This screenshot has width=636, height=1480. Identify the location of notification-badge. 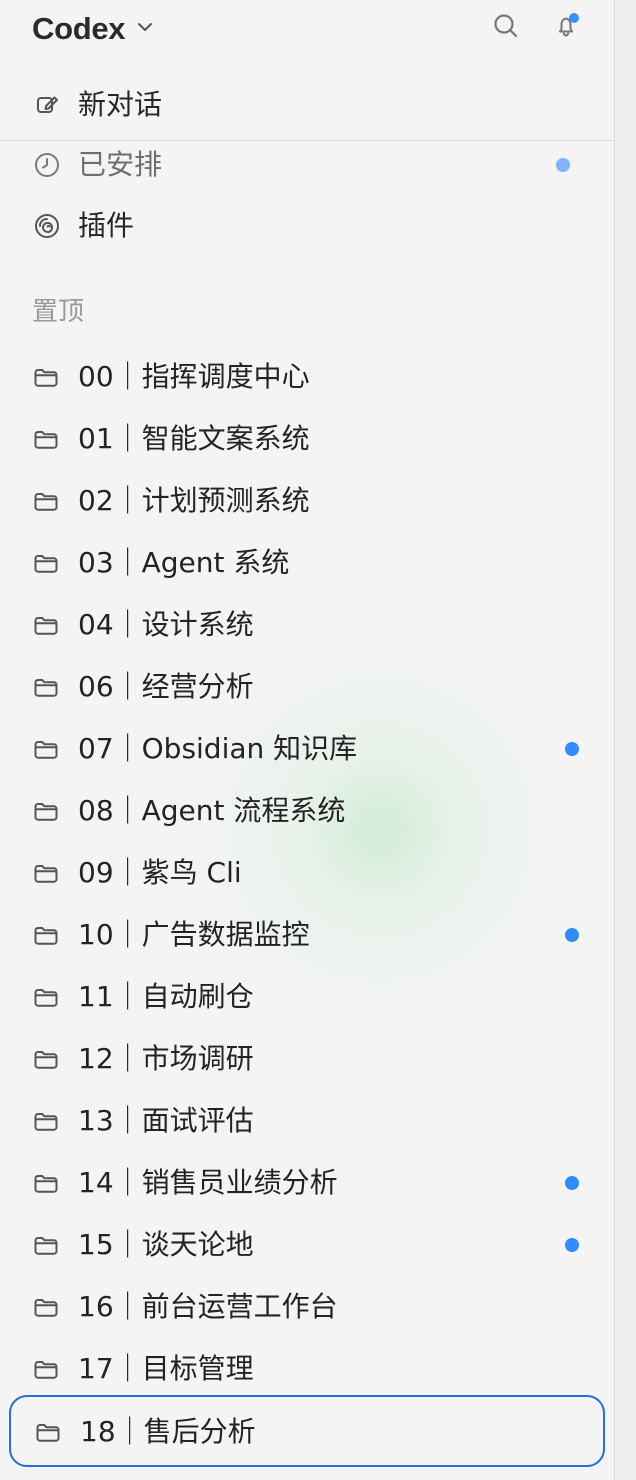
(574, 18).